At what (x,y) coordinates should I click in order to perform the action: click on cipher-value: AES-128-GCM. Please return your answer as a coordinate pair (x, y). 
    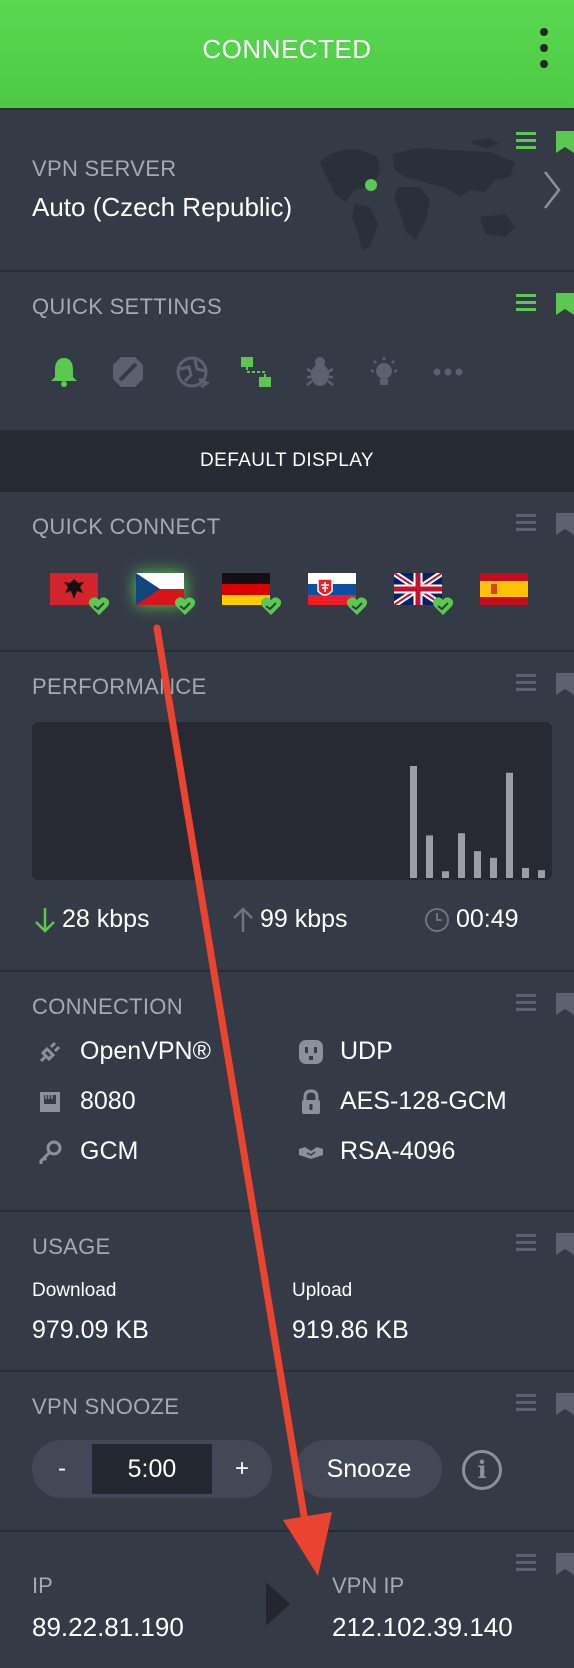
    Looking at the image, I should click on (423, 1101).